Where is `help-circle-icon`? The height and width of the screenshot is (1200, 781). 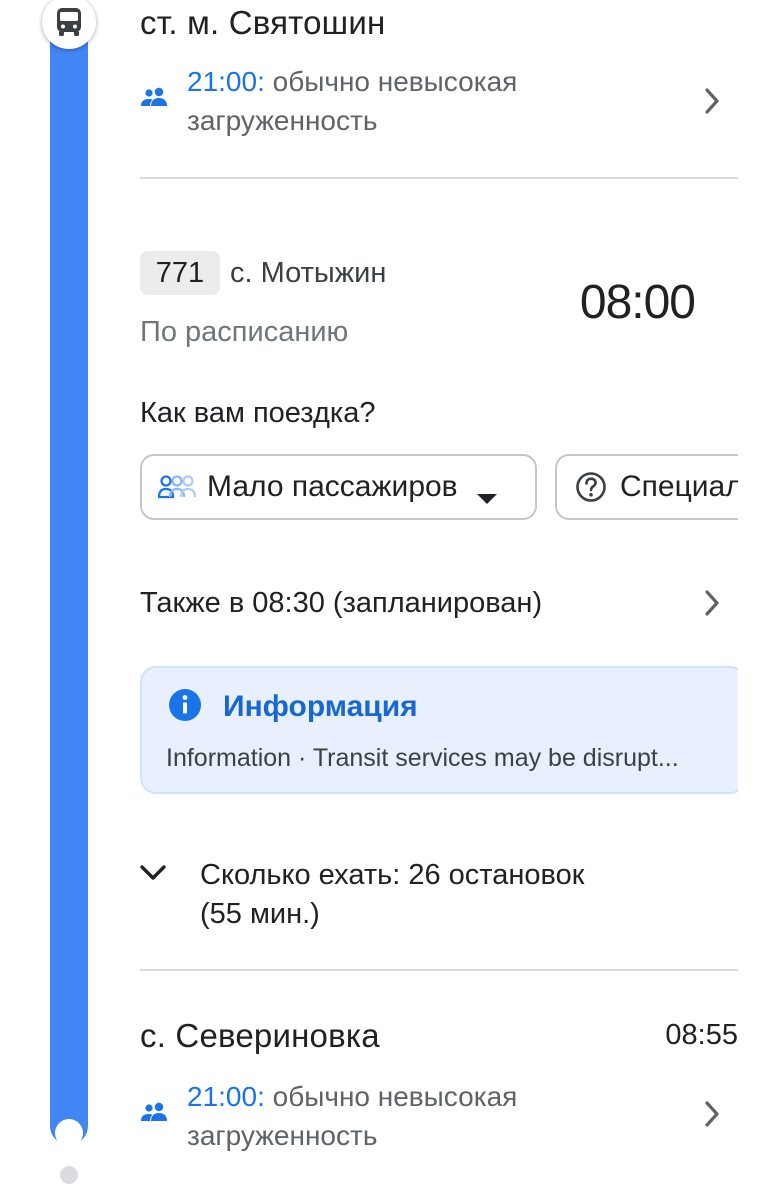 help-circle-icon is located at coordinates (591, 487).